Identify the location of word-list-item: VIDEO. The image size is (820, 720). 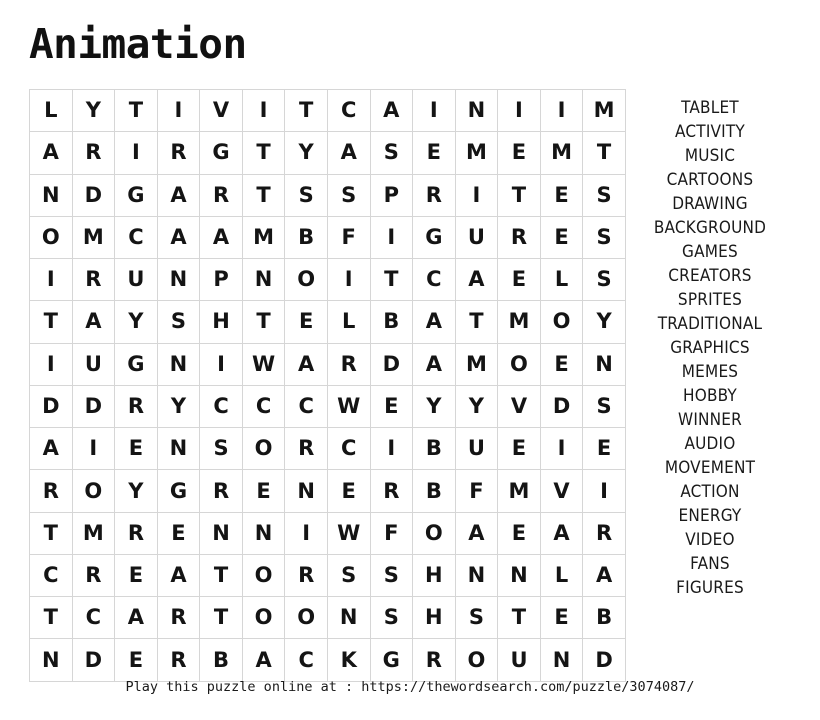
(710, 540).